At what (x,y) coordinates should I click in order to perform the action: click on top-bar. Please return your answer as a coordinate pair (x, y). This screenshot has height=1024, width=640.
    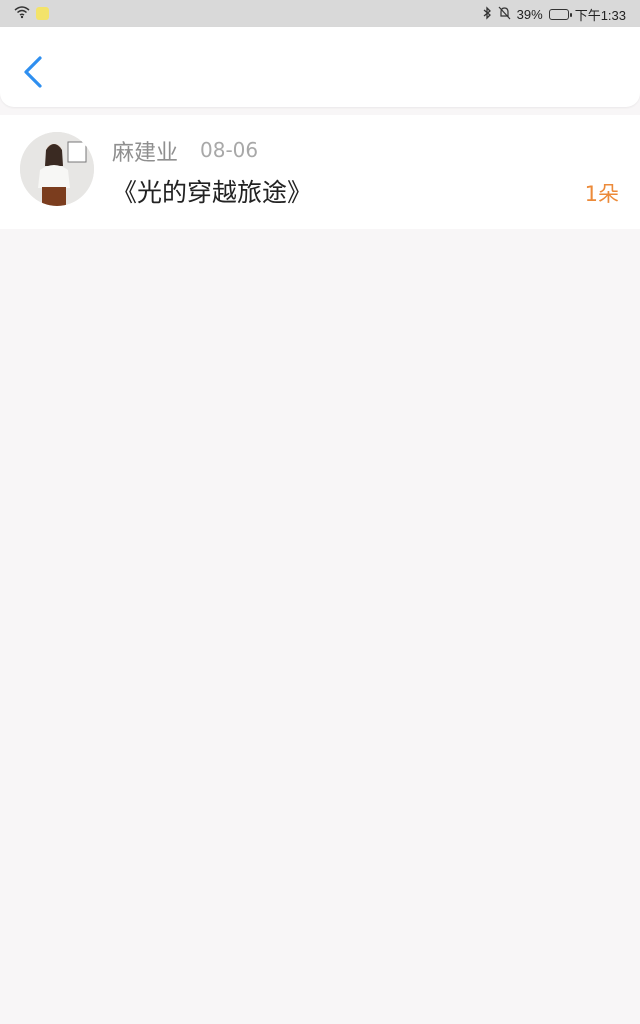
    Looking at the image, I should click on (320, 67).